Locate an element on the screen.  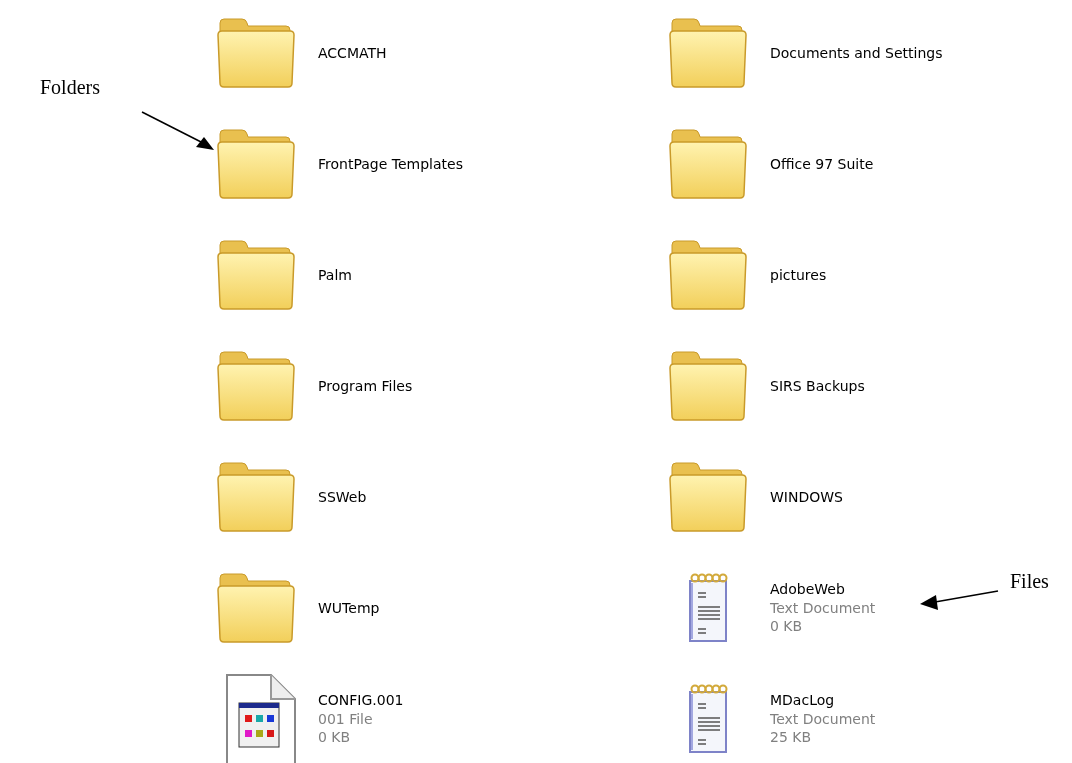
file-name: SIRS Backups is located at coordinates (817, 386).